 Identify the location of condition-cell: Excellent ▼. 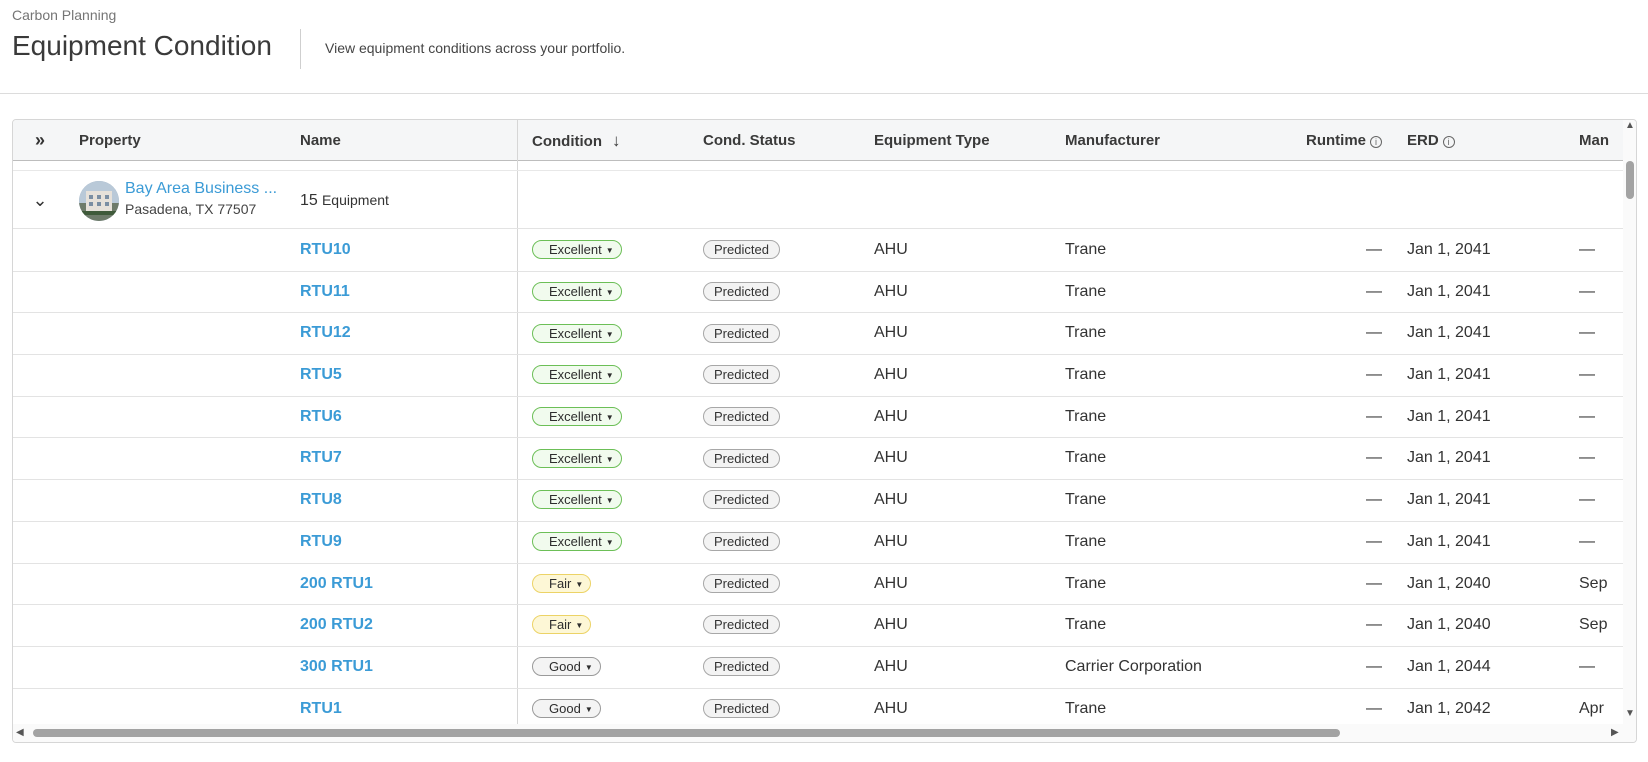
(602, 500).